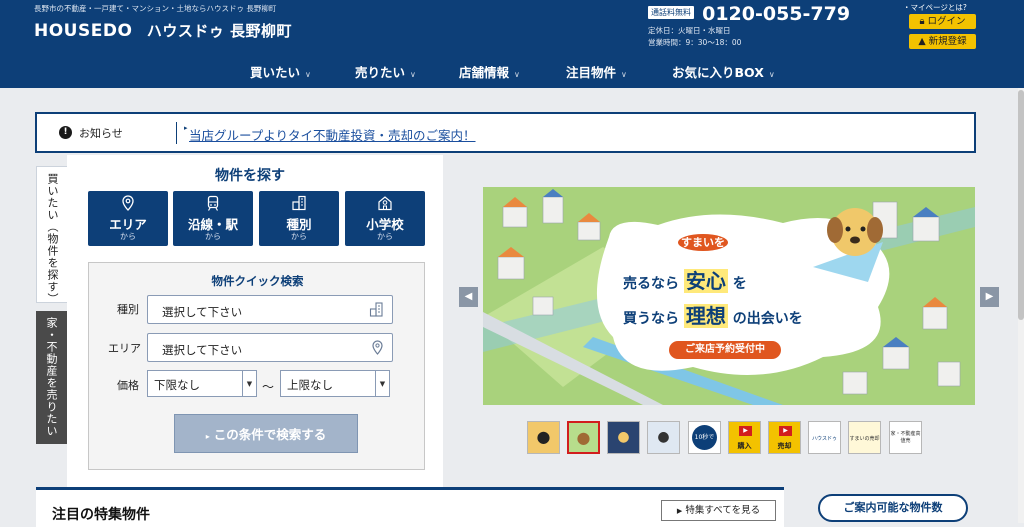 The image size is (1024, 527). Describe the element at coordinates (380, 72) in the screenshot. I see `nav-sell-label: 売りたい` at that location.